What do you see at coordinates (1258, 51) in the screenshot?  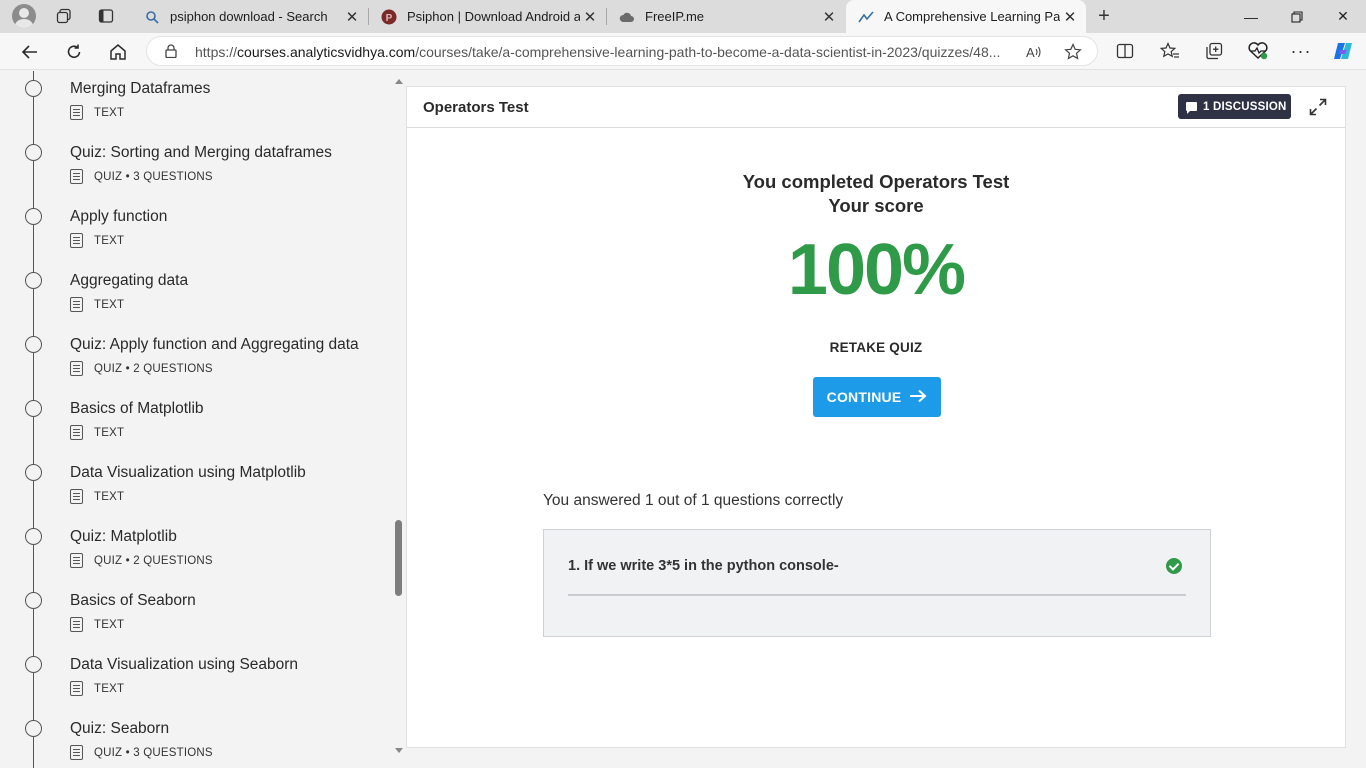 I see `browser-essentials-icon` at bounding box center [1258, 51].